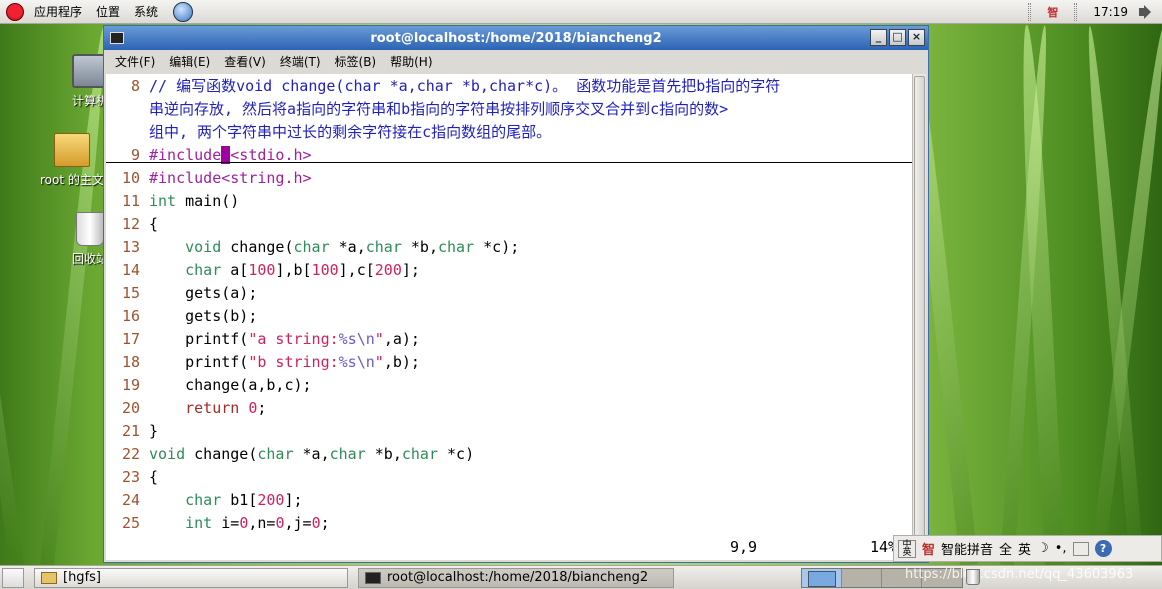 This screenshot has width=1162, height=589. What do you see at coordinates (221, 155) in the screenshot?
I see `code-line: 9 #include<<stdio.h>` at bounding box center [221, 155].